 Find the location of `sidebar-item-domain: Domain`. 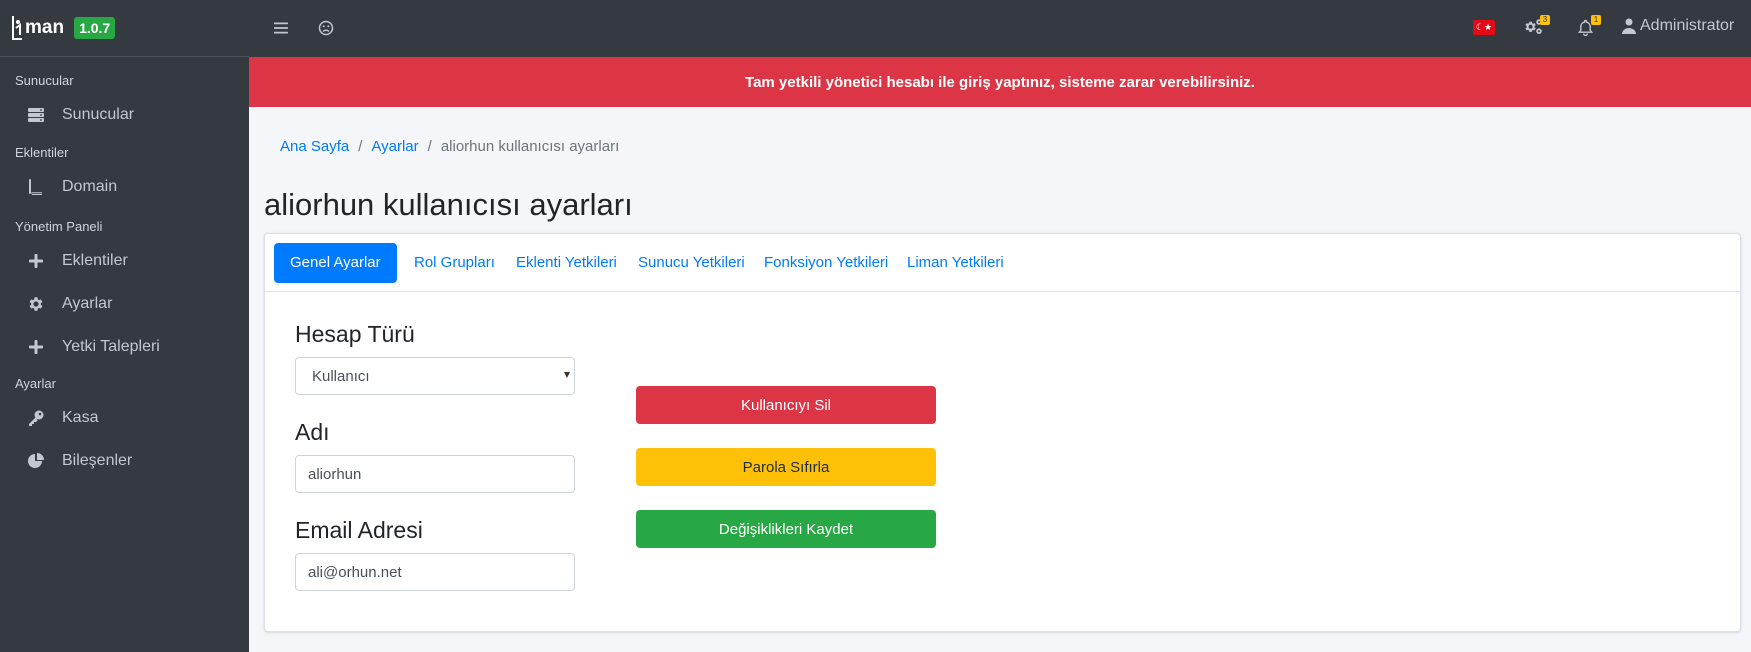

sidebar-item-domain: Domain is located at coordinates (124, 186).